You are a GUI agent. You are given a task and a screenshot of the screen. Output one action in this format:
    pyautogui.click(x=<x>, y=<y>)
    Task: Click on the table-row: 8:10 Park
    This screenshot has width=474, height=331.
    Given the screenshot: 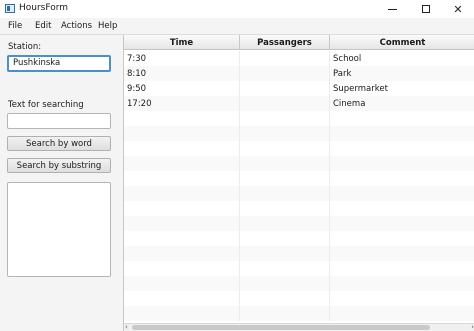 What is the action you would take?
    pyautogui.click(x=299, y=73)
    